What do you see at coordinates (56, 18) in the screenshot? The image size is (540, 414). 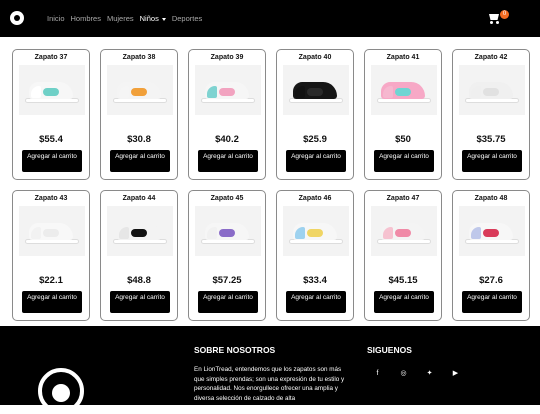 I see `nav-inicio: Inicio` at bounding box center [56, 18].